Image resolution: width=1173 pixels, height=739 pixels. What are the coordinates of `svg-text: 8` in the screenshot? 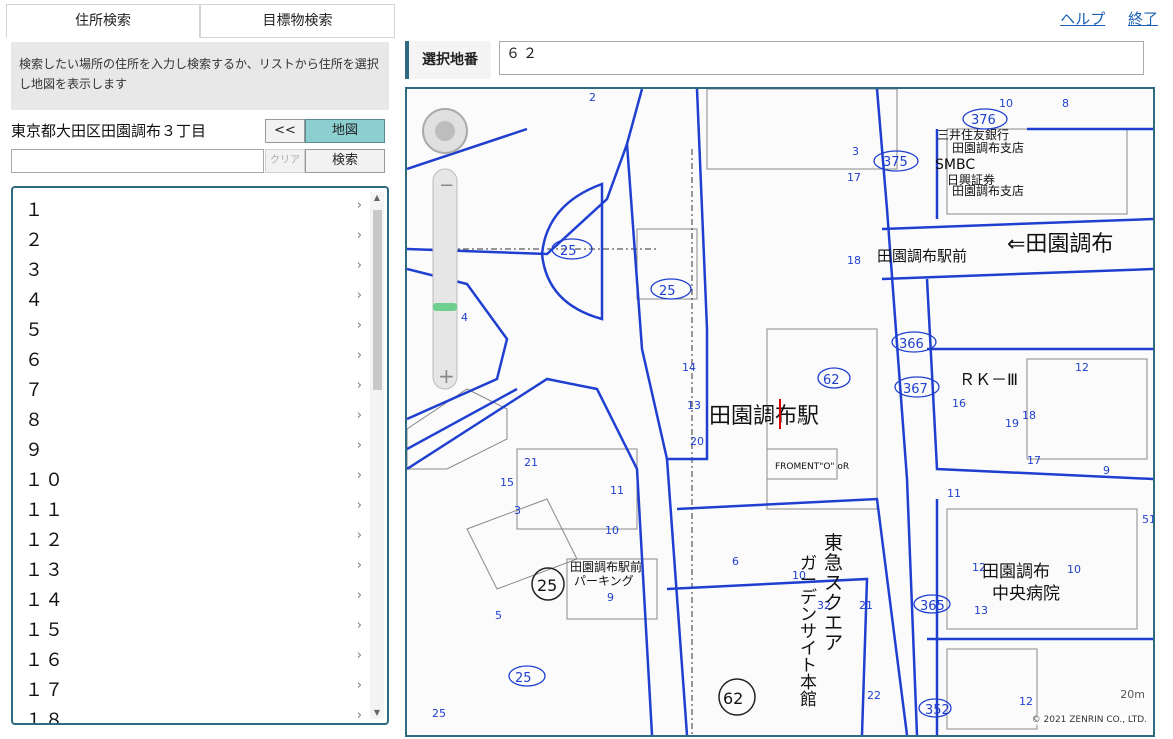 It's located at (1065, 103).